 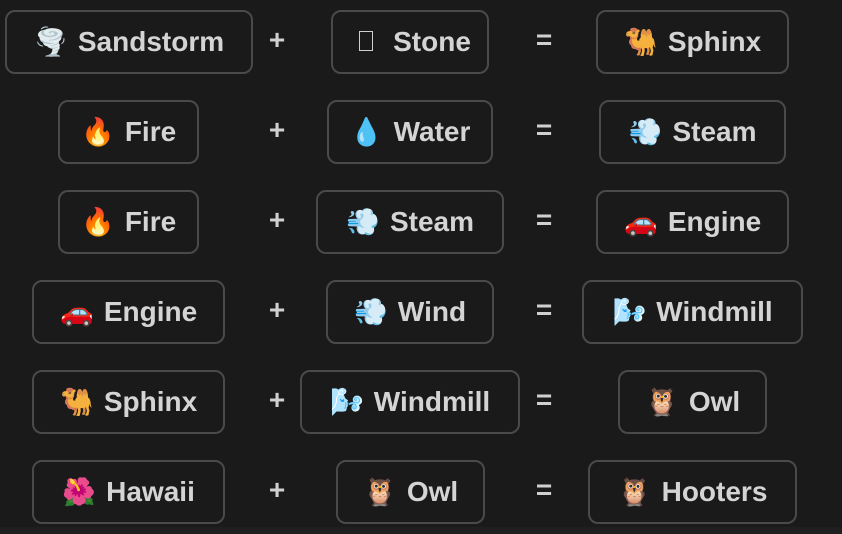 What do you see at coordinates (79, 492) in the screenshot?
I see `hibiscus-icon: 🌺` at bounding box center [79, 492].